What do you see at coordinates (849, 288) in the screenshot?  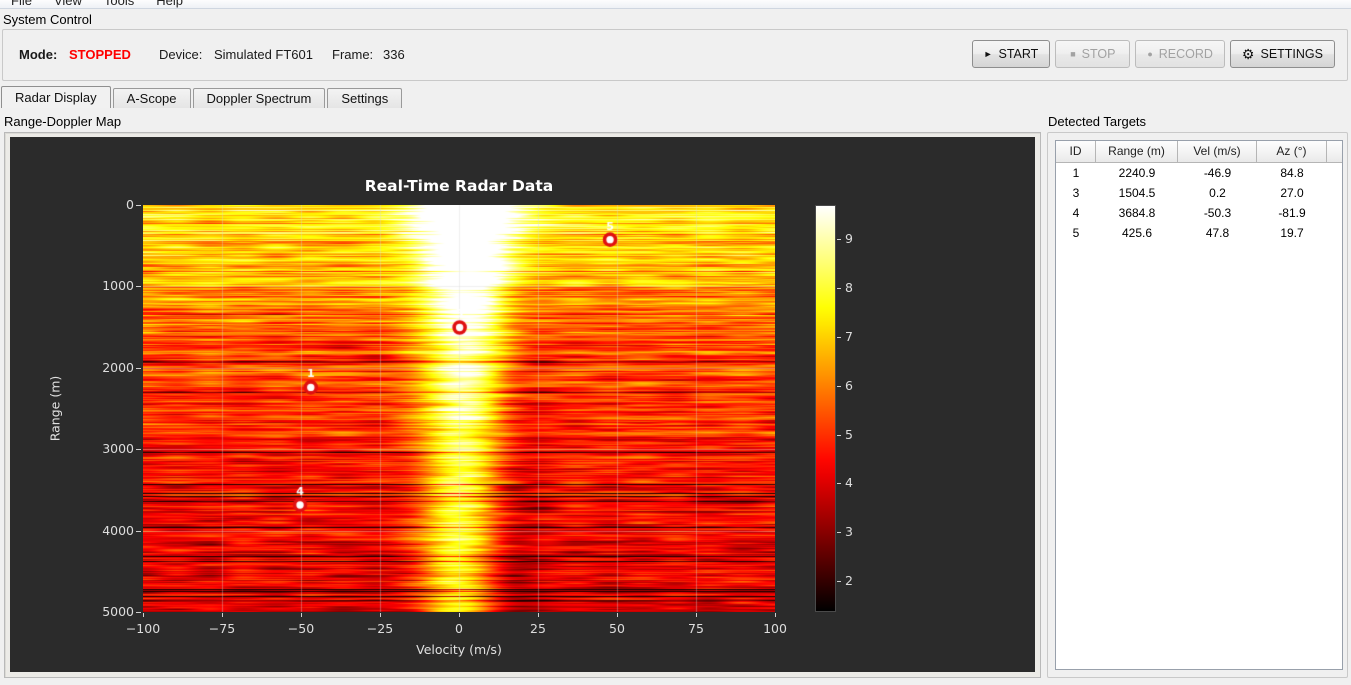 I see `colorbar-tick-label: 8` at bounding box center [849, 288].